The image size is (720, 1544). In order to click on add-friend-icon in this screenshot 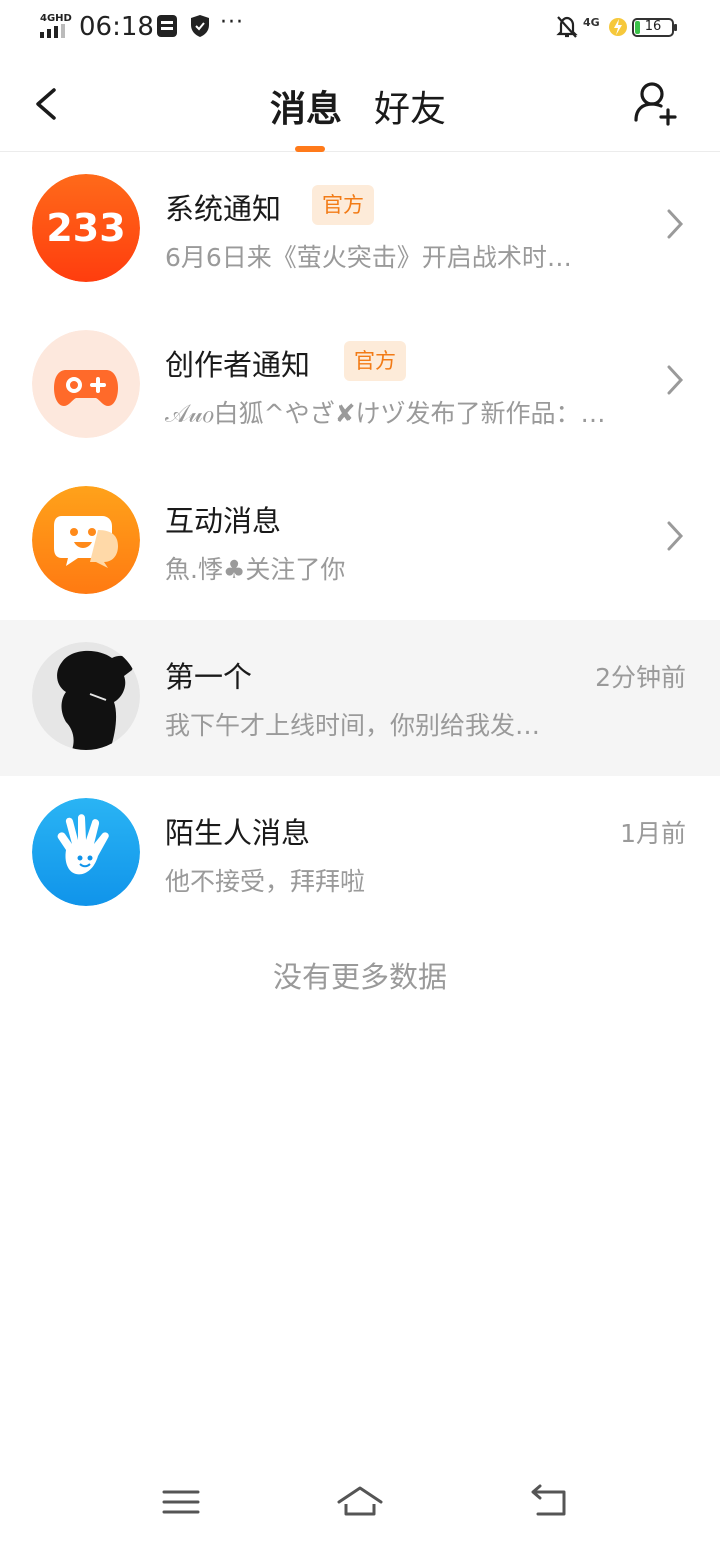, I will do `click(656, 104)`.